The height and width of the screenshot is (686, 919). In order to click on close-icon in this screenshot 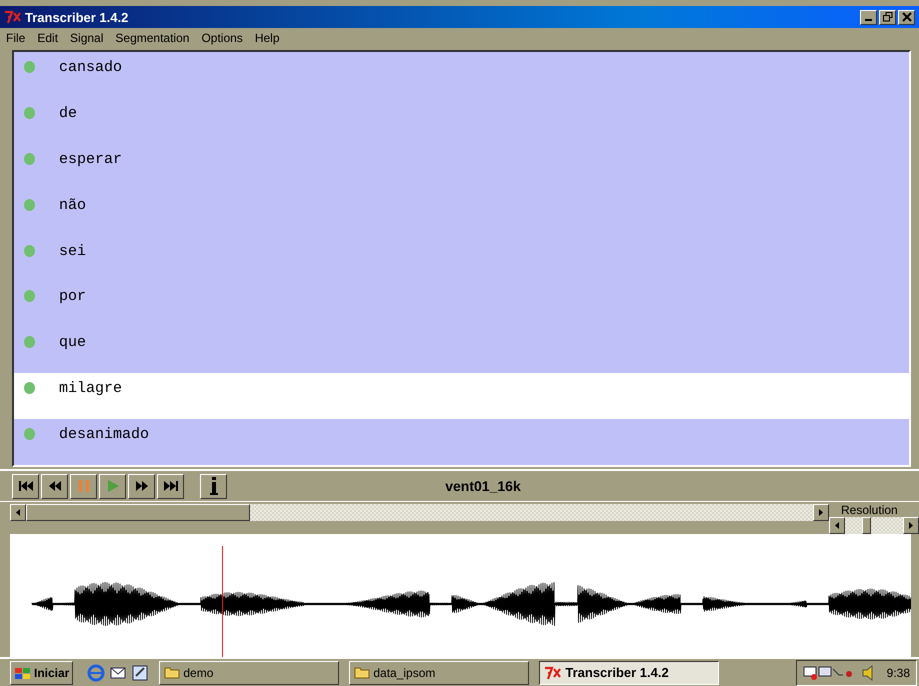, I will do `click(907, 17)`.